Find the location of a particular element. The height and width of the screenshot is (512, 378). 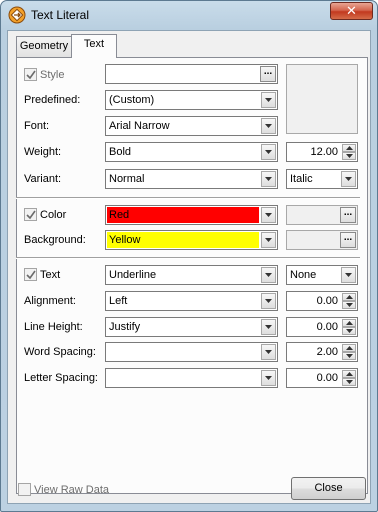

text-decoration-dropdown-button is located at coordinates (268, 275).